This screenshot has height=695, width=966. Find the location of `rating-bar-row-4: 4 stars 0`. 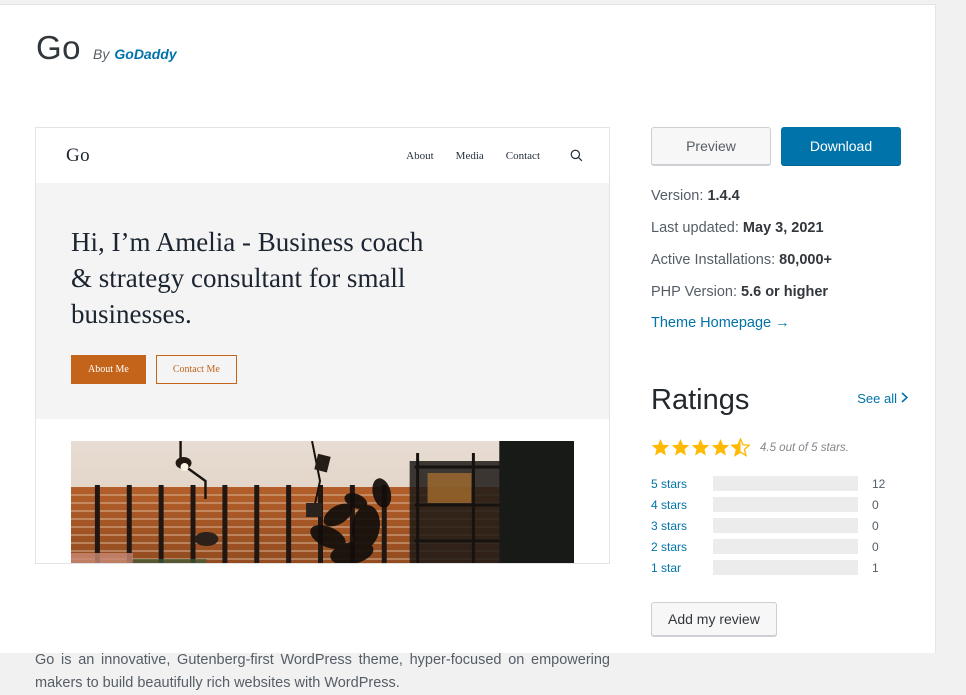

rating-bar-row-4: 4 stars 0 is located at coordinates (782, 504).